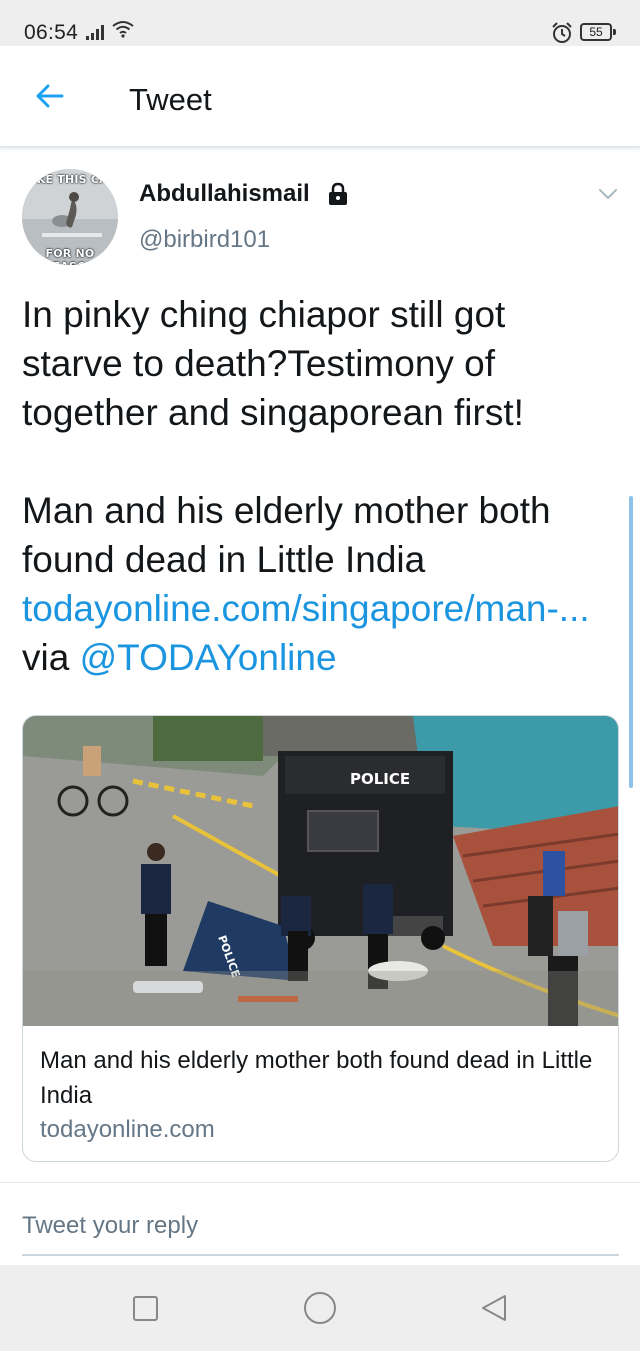 This screenshot has height=1351, width=640. I want to click on scrollbar, so click(631, 642).